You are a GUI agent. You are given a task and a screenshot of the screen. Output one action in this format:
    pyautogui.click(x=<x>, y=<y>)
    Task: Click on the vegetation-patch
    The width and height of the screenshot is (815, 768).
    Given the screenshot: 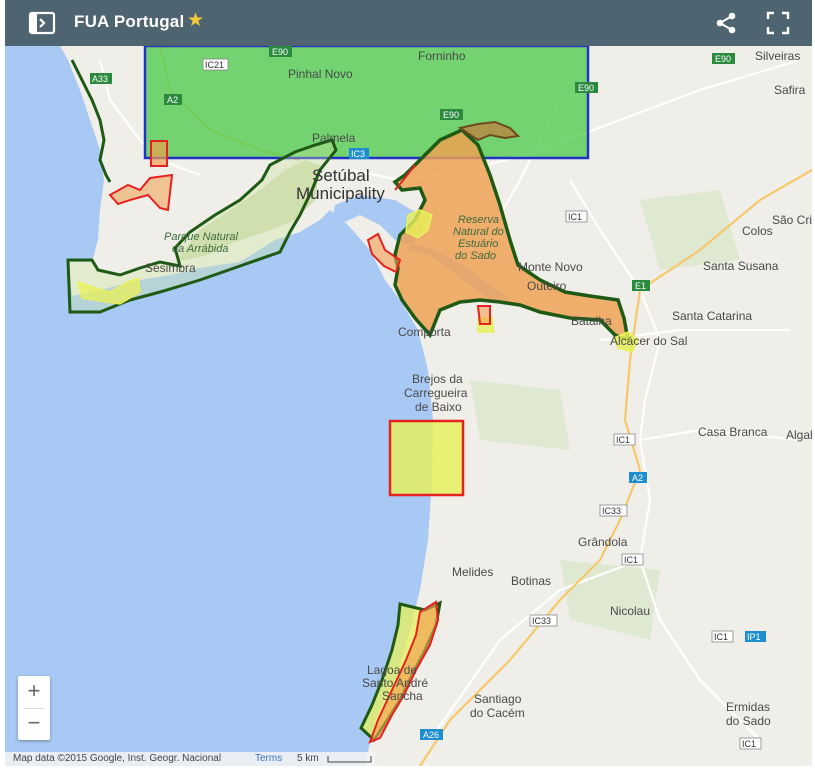 What is the action you would take?
    pyautogui.click(x=520, y=415)
    